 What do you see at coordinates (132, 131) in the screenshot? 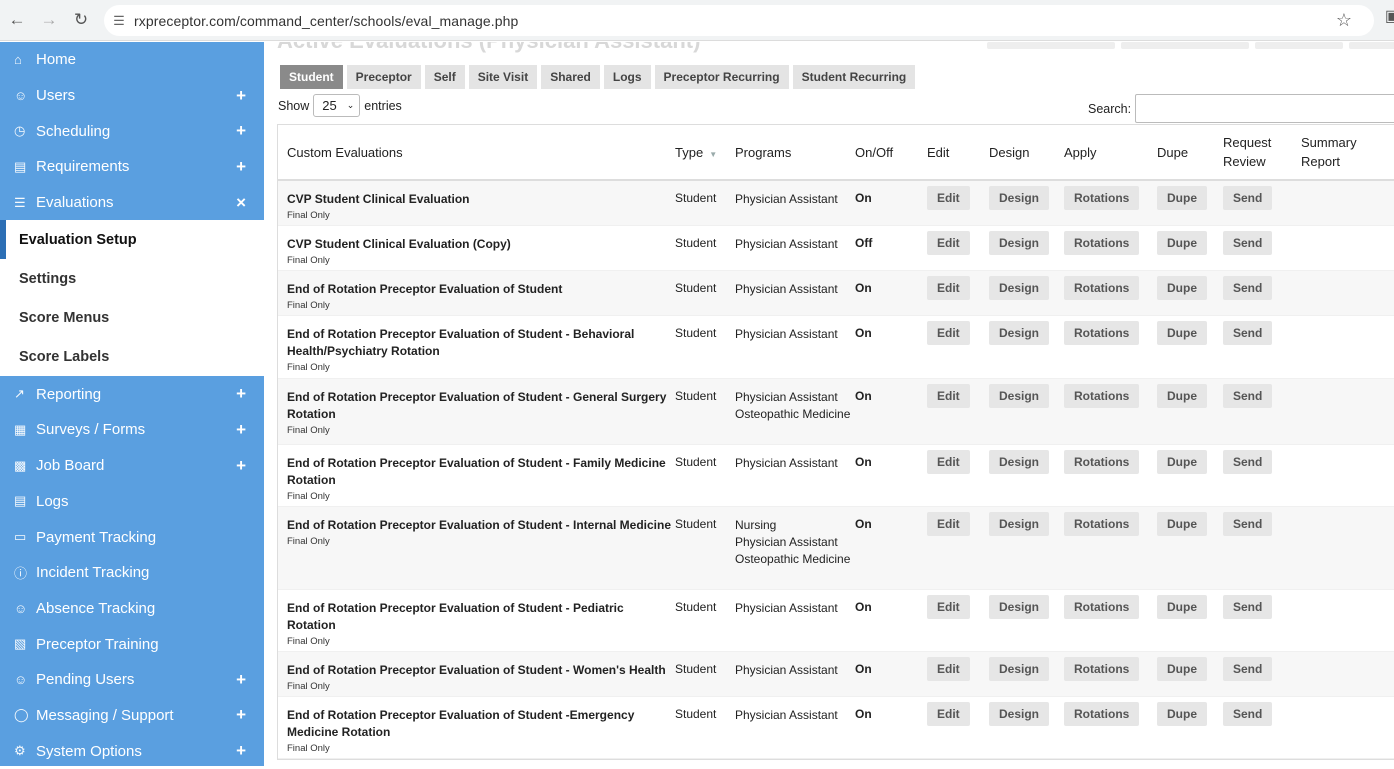
I see `sidebar-item-scheduling: ◷ Scheduling +` at bounding box center [132, 131].